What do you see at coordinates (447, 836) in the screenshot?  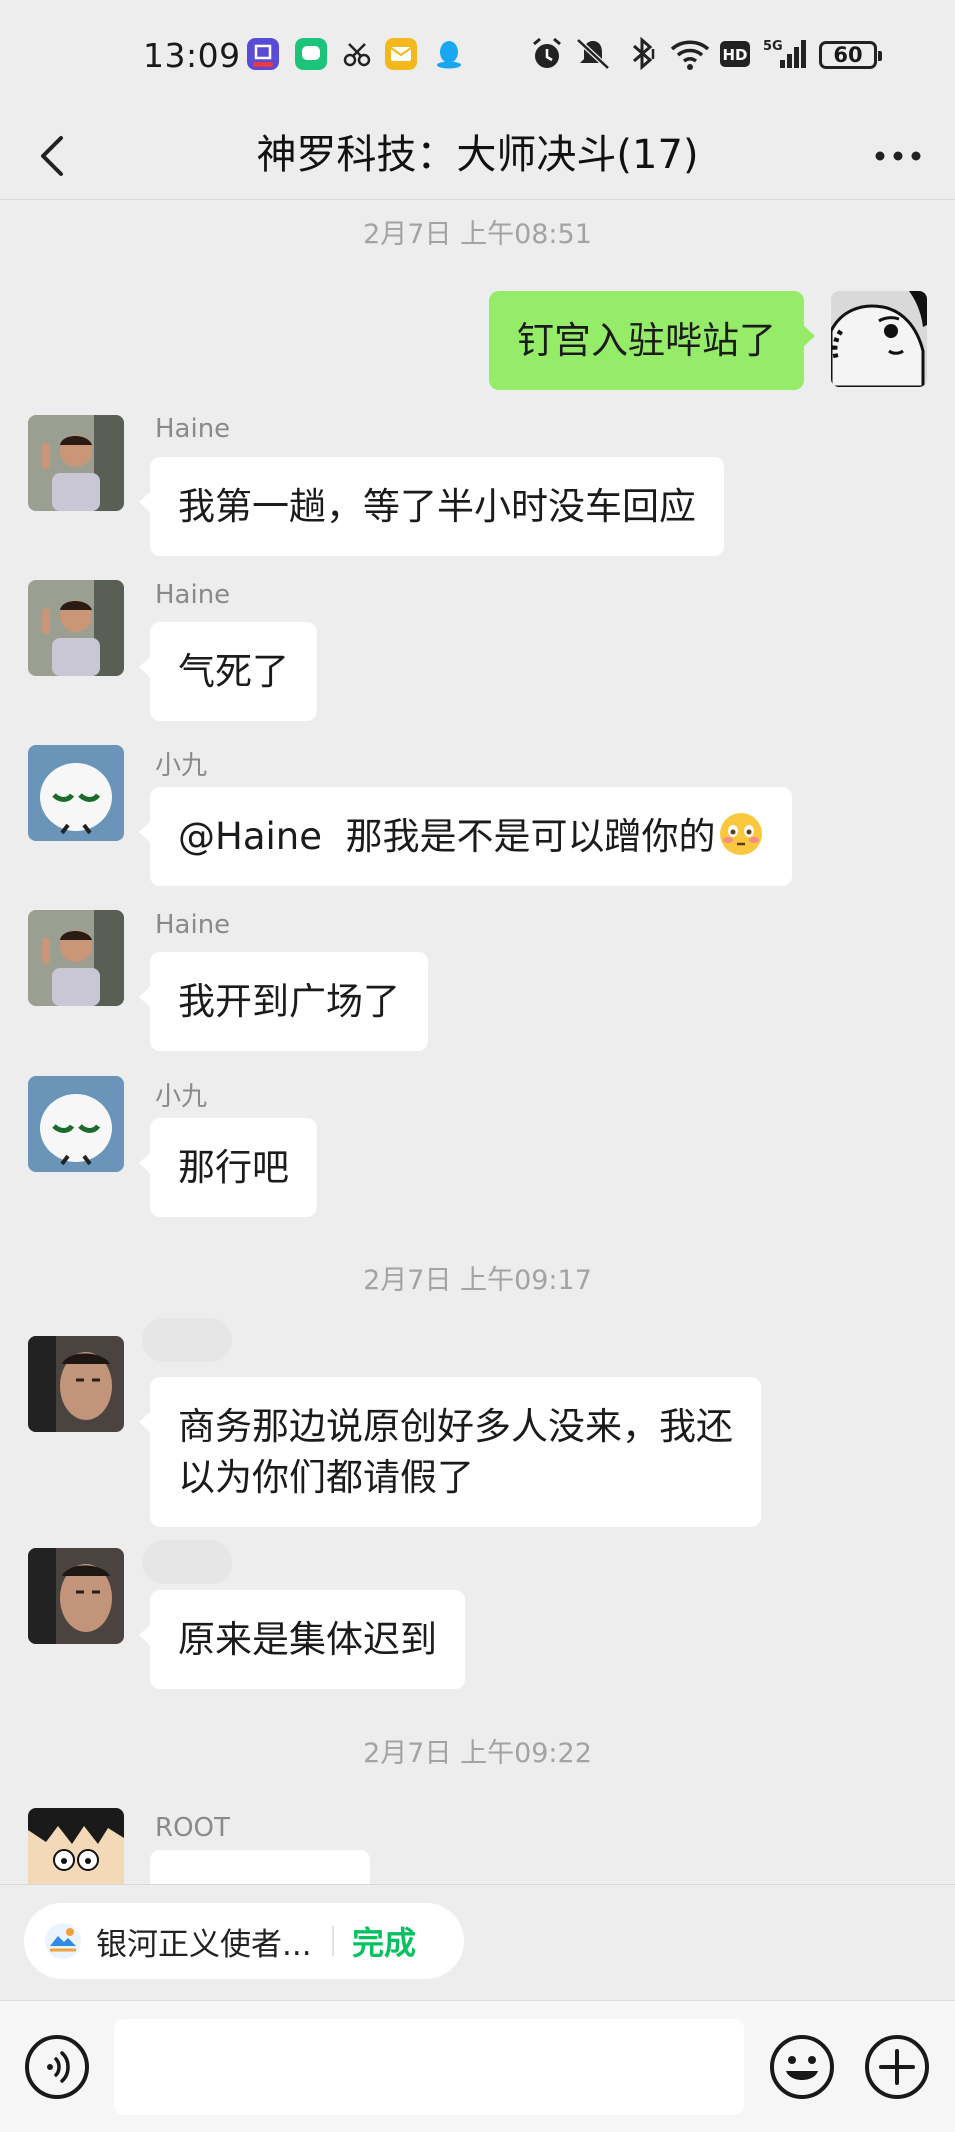 I see `message-text: @Haine 那我是不是可以蹭你的` at bounding box center [447, 836].